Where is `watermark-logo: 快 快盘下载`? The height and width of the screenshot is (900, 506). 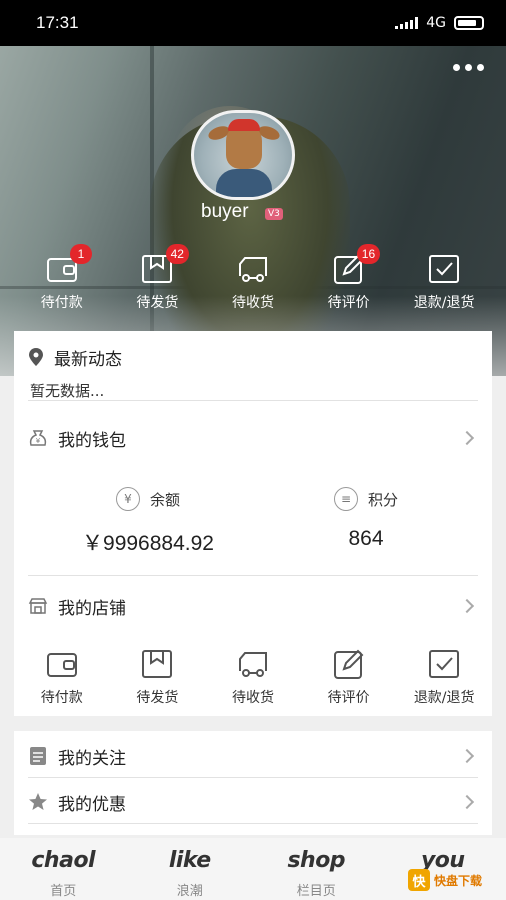
watermark-logo: 快 快盘下载 is located at coordinates (457, 880).